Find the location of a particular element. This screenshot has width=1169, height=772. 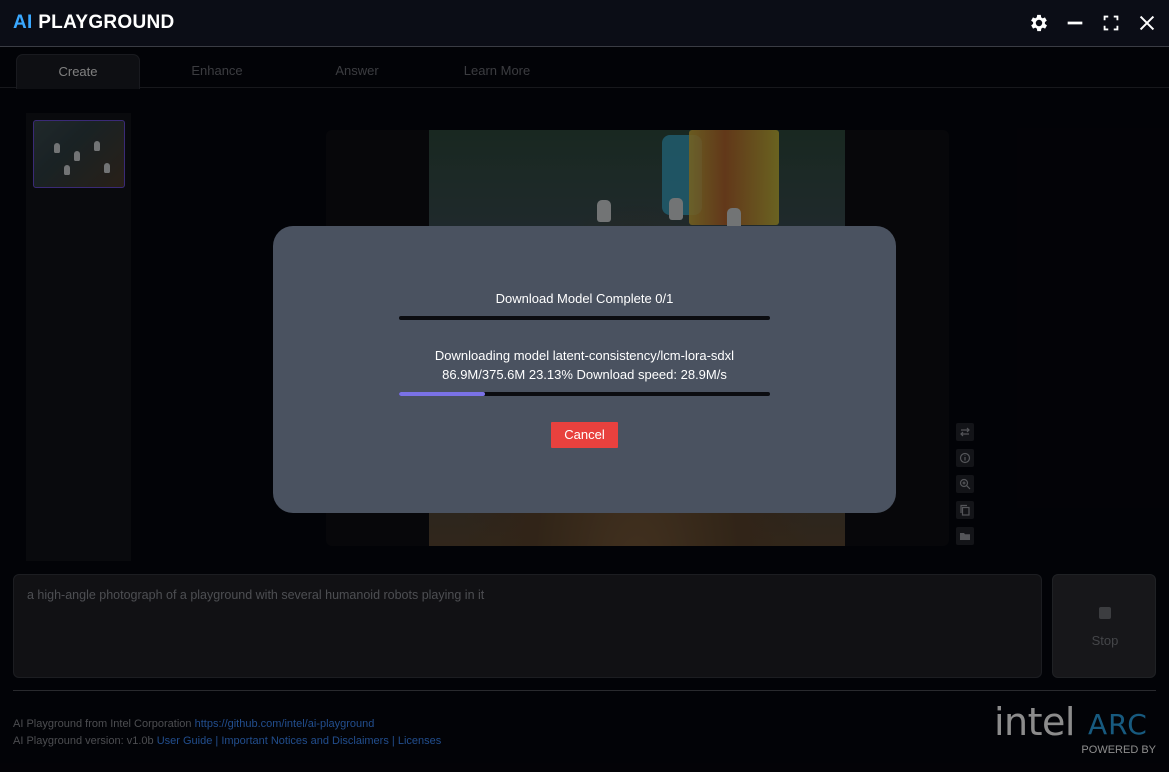

maximize-button is located at coordinates (1111, 23).